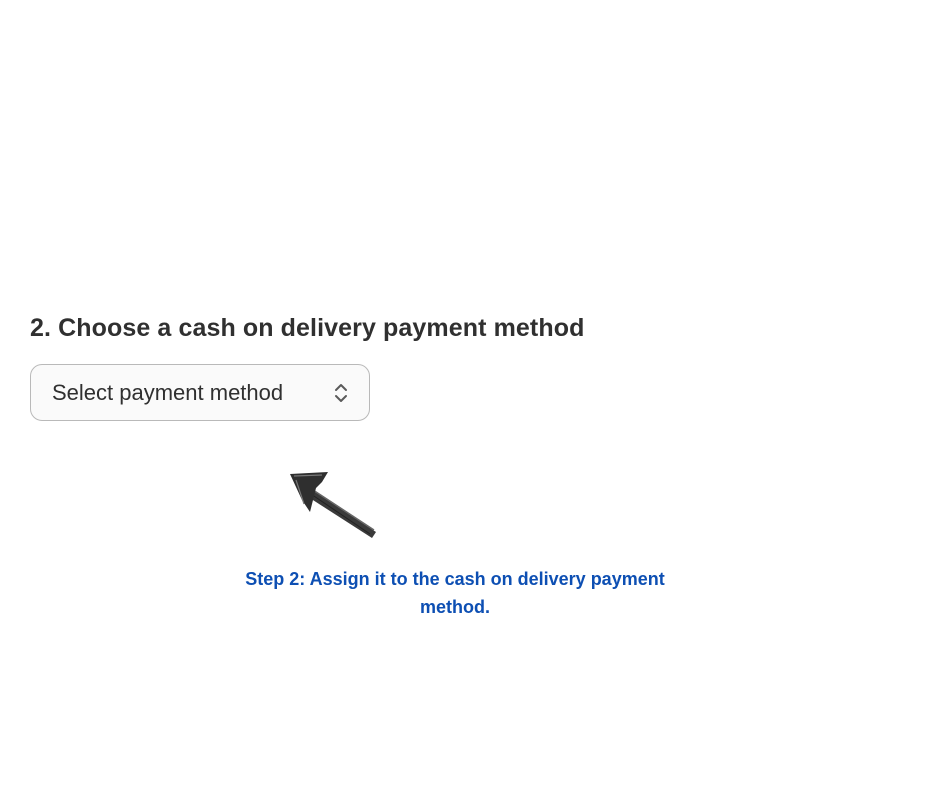 The height and width of the screenshot is (788, 940). Describe the element at coordinates (341, 392) in the screenshot. I see `chevron-up-down-icon` at that location.